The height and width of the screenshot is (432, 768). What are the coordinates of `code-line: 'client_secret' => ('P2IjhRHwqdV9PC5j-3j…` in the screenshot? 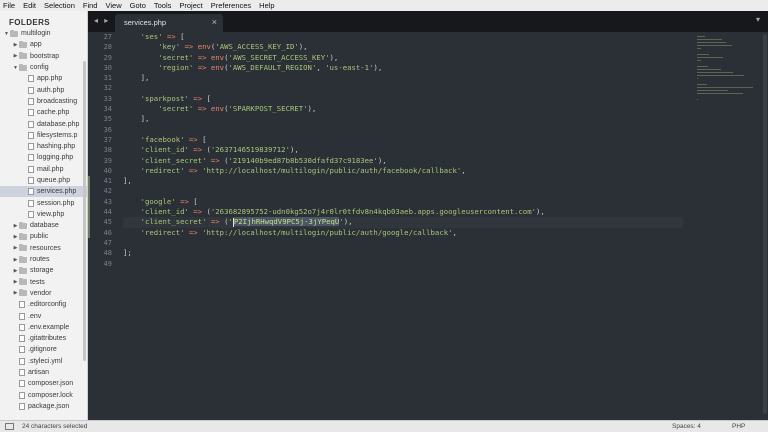 It's located at (403, 222).